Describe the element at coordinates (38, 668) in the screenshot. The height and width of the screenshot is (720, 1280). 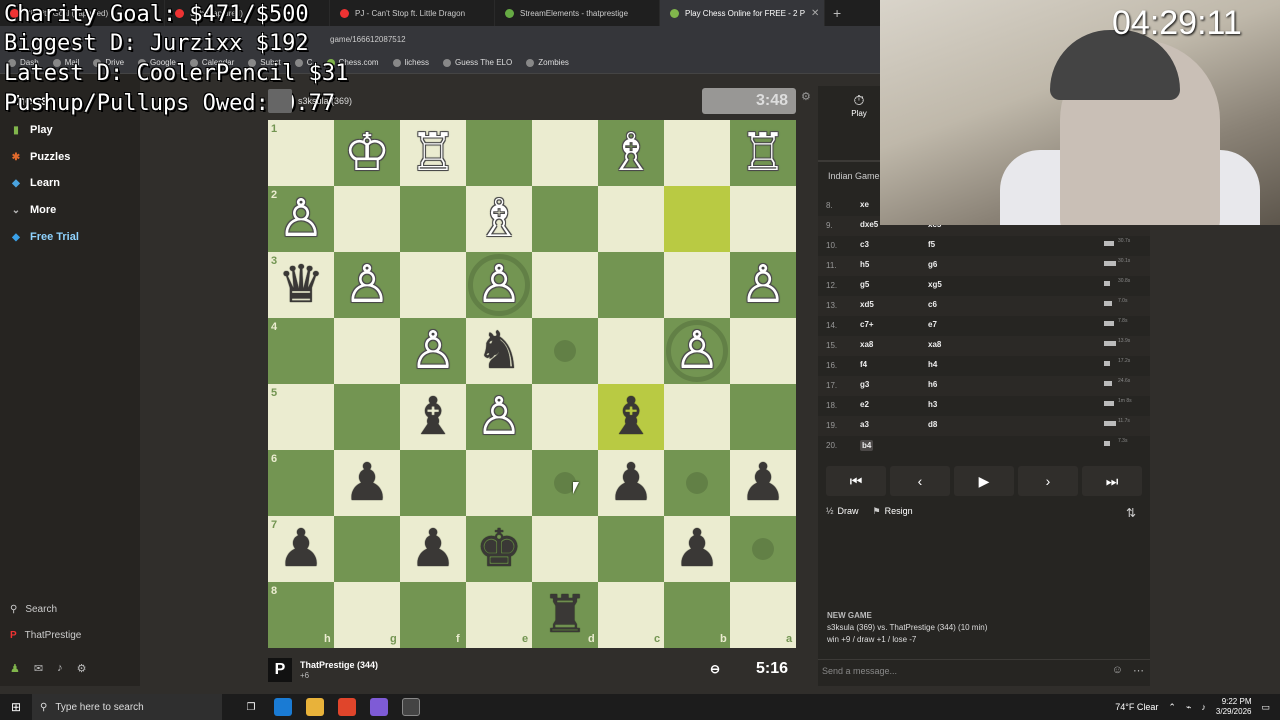
I see `mail-icon: ✉` at that location.